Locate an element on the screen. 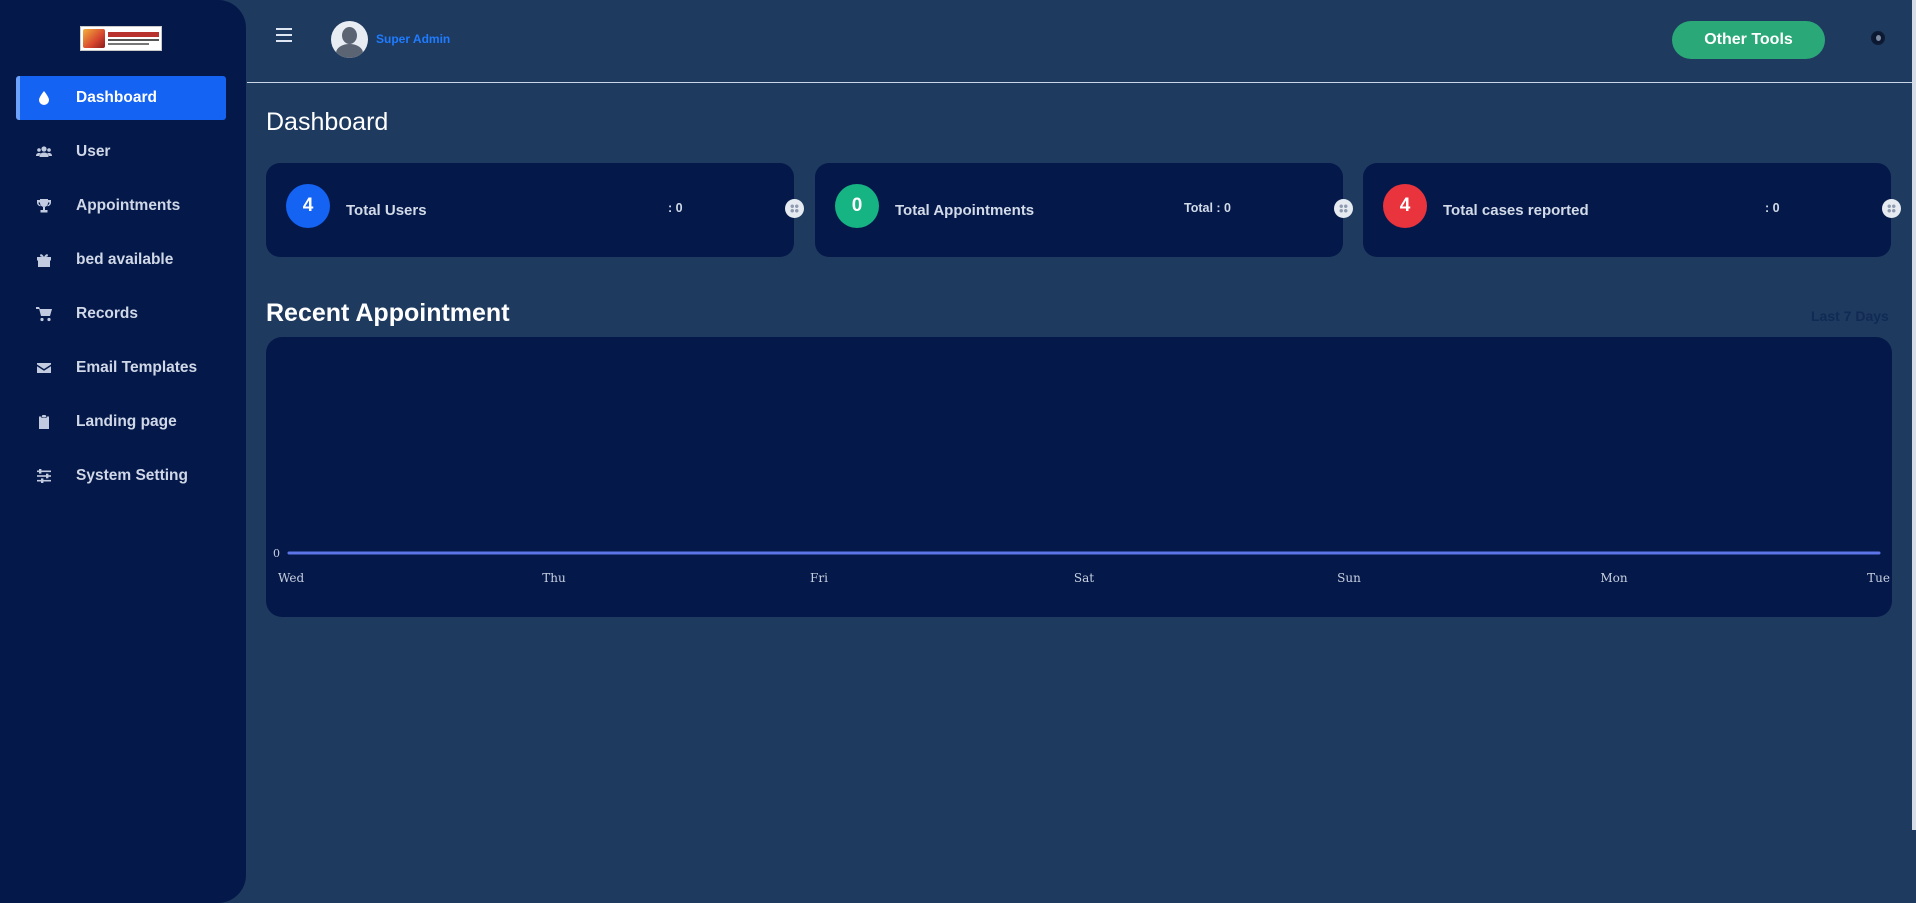 The width and height of the screenshot is (1916, 903). stat-label: Total Users is located at coordinates (386, 210).